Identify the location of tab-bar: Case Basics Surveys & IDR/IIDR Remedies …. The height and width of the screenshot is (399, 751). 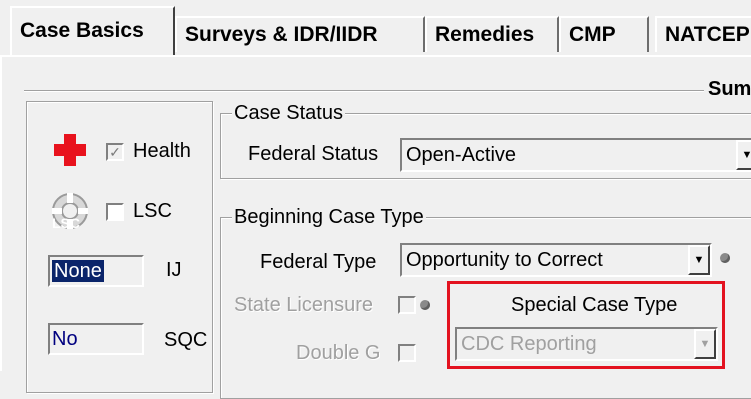
(375, 27).